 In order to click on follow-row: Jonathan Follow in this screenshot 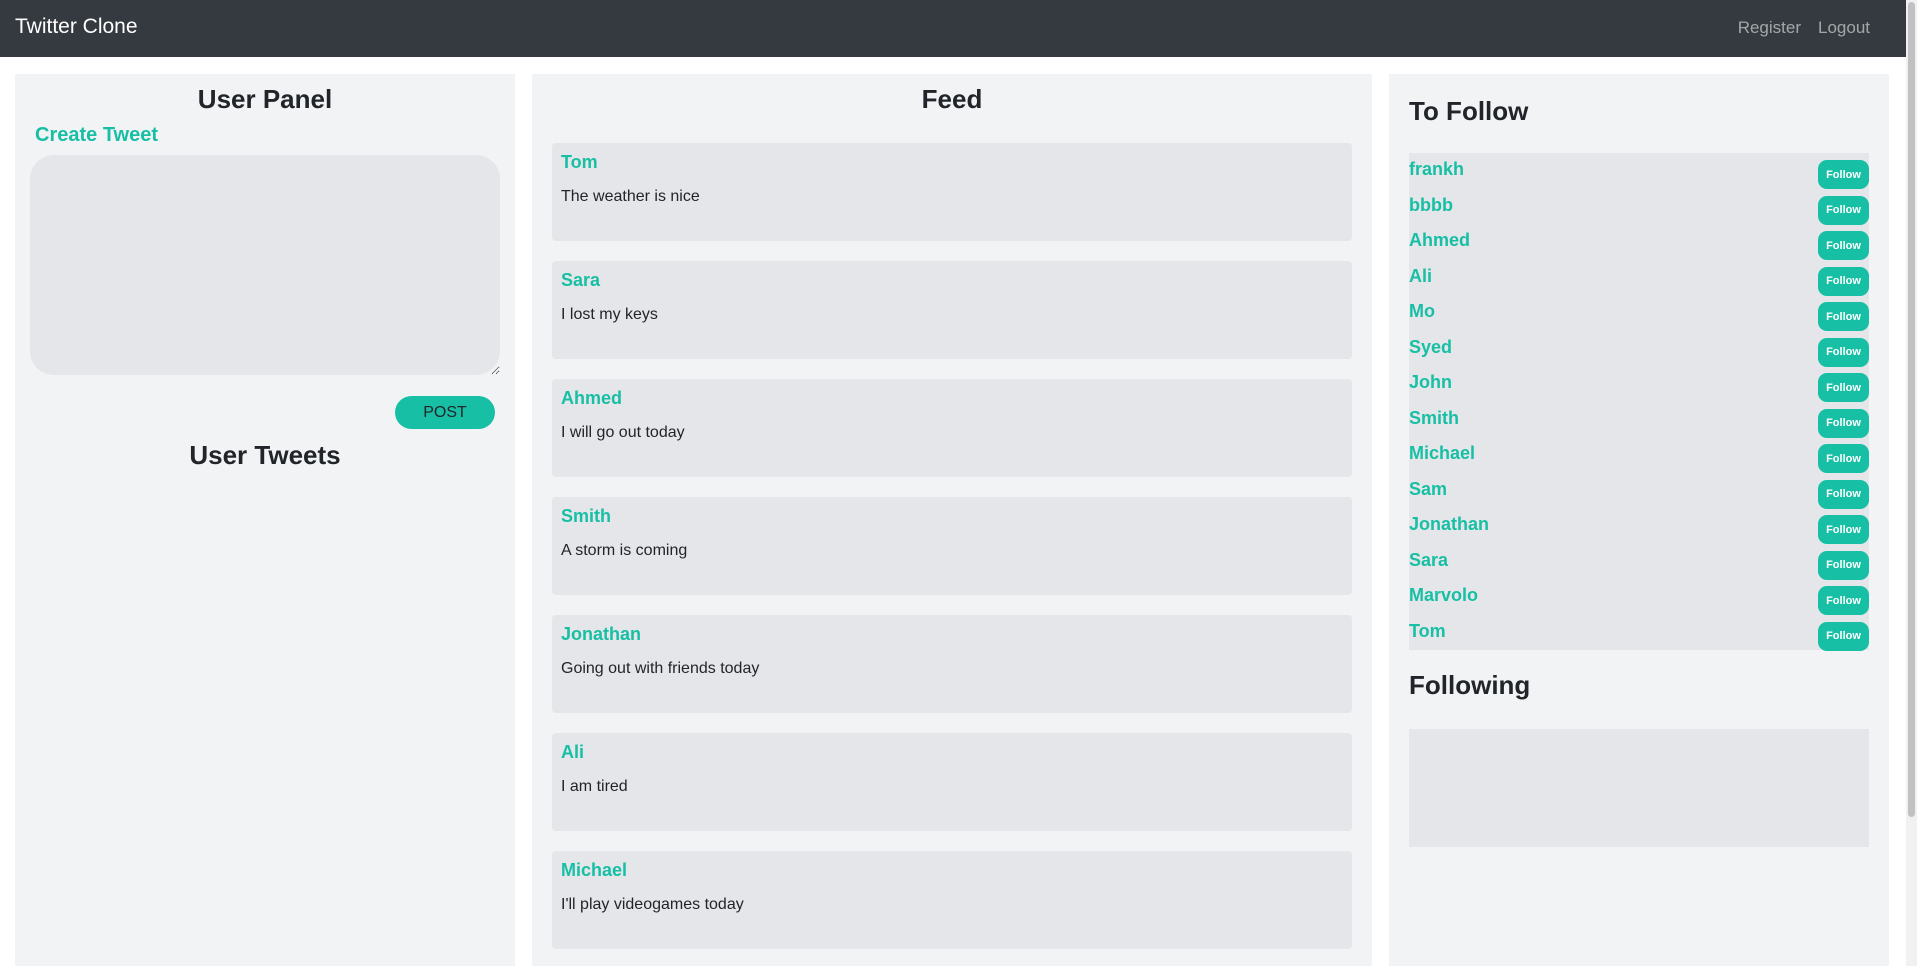, I will do `click(1639, 530)`.